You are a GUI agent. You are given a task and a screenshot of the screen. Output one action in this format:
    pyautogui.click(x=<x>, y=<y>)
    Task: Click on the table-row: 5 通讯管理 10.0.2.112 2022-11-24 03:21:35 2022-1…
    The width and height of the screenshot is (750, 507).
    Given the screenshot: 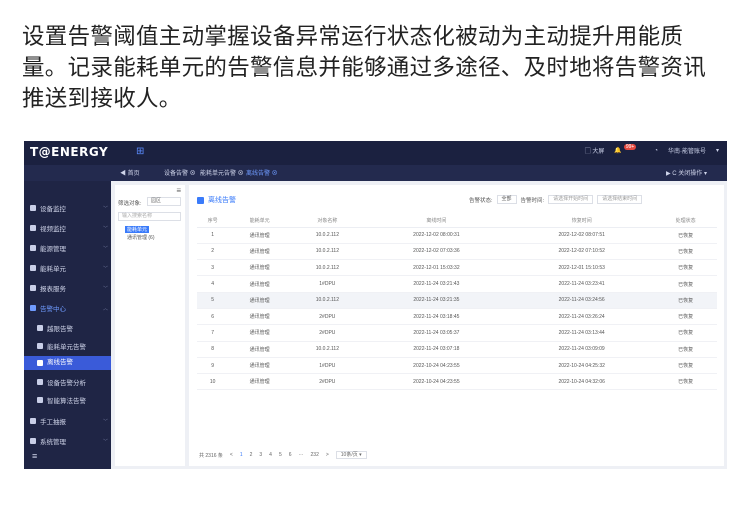 What is the action you would take?
    pyautogui.click(x=457, y=300)
    